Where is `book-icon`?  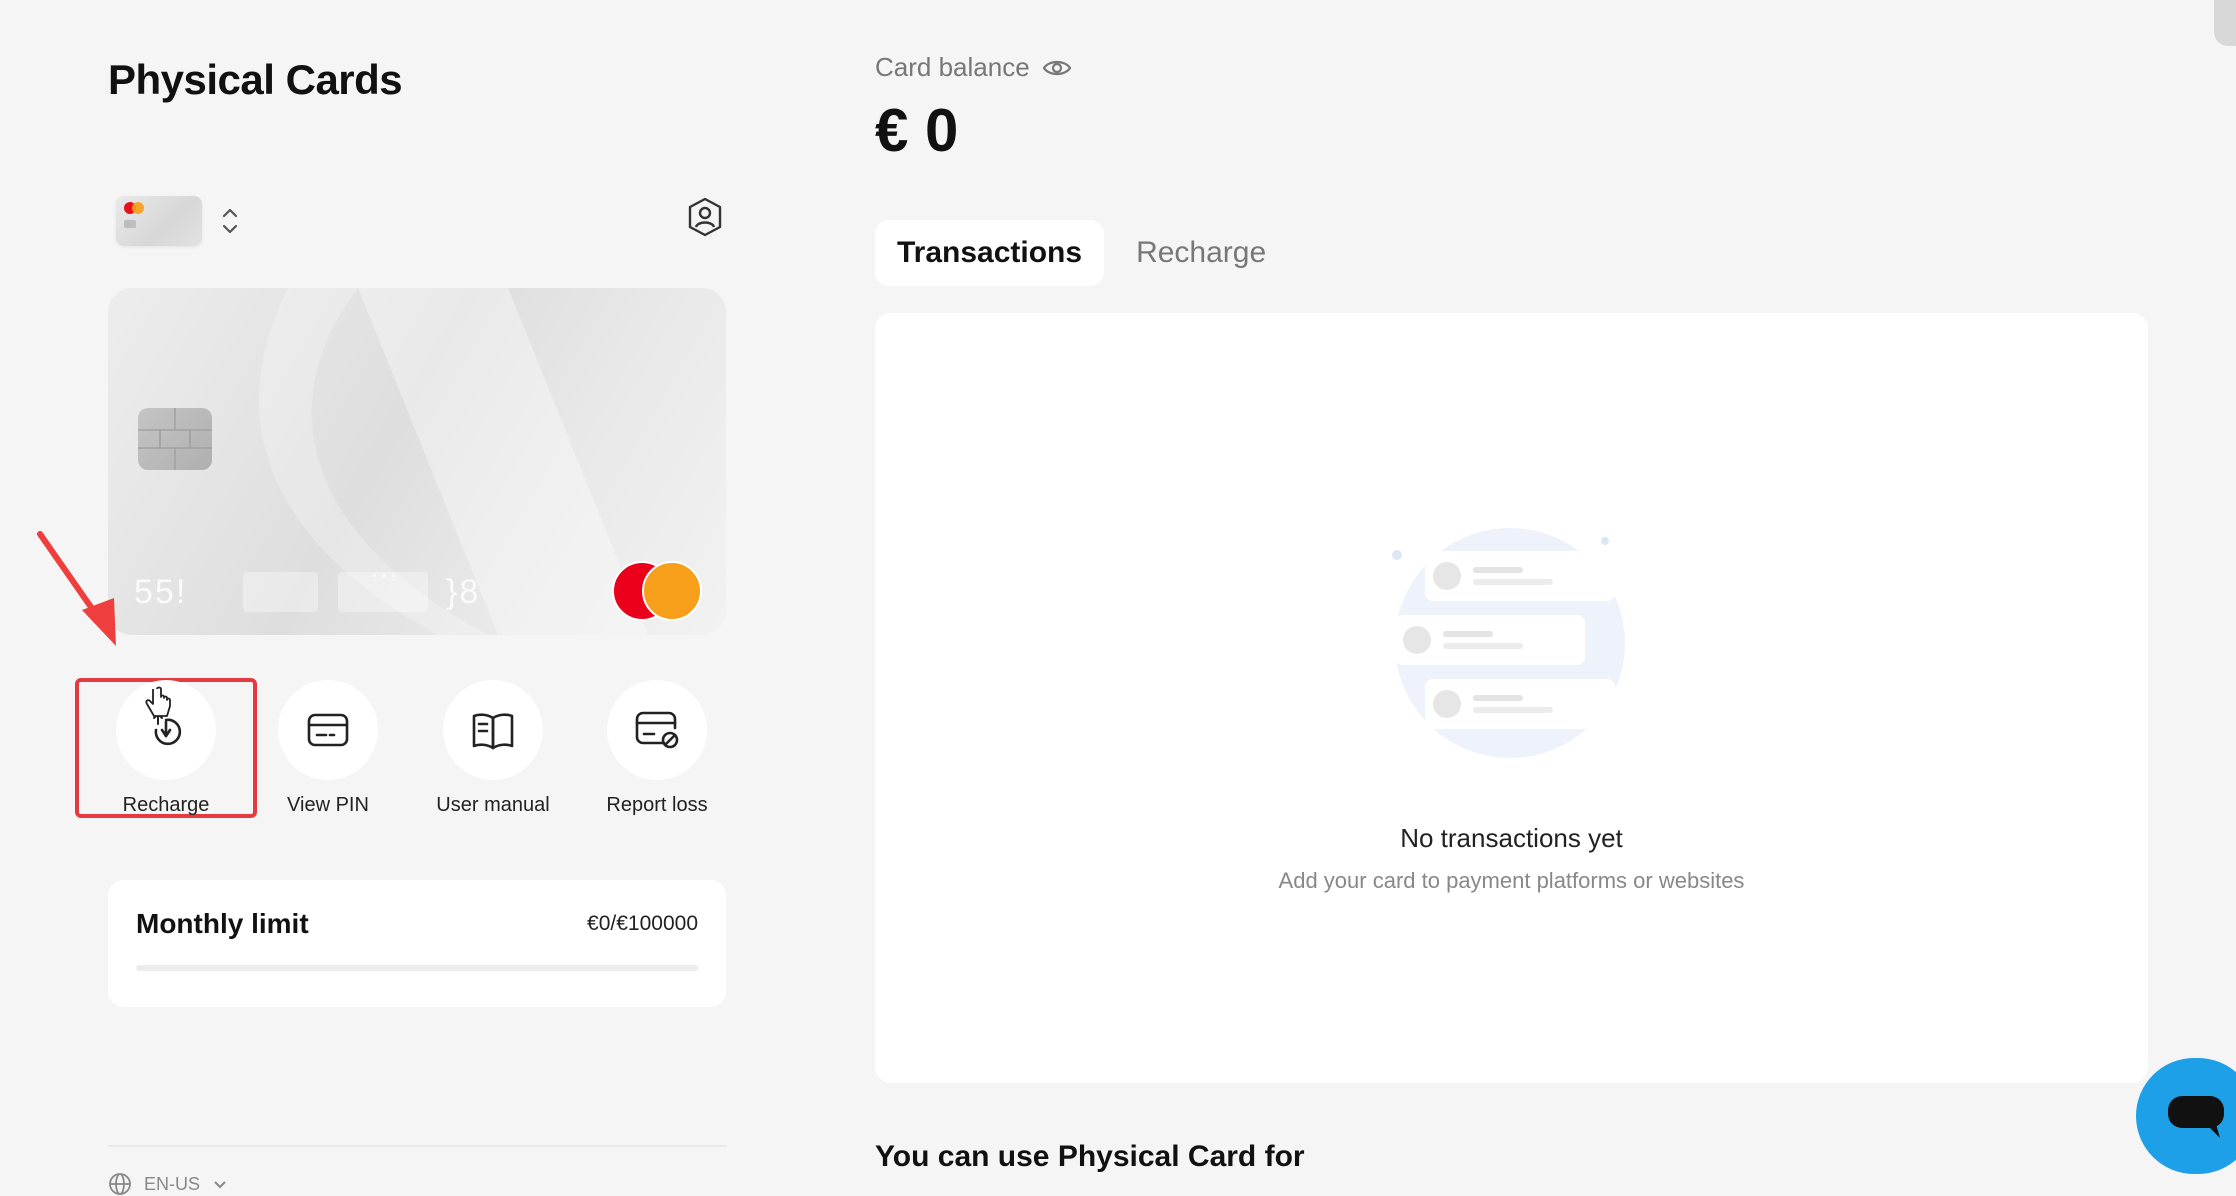
book-icon is located at coordinates (493, 730).